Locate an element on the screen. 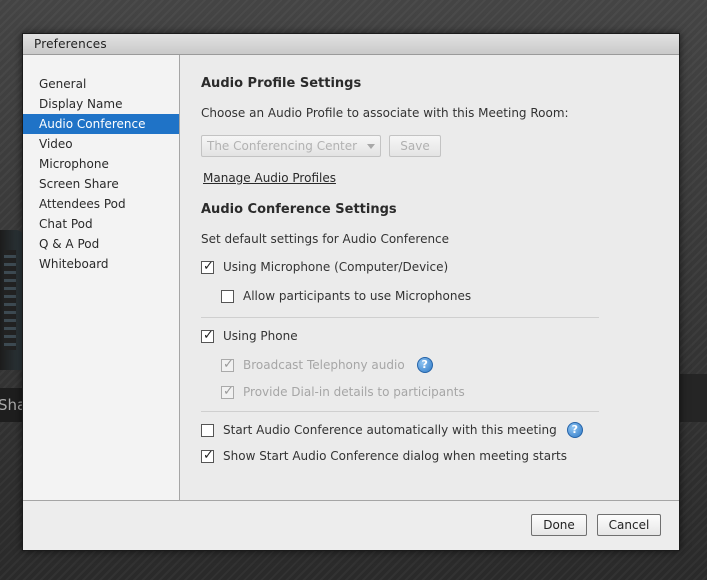 The height and width of the screenshot is (580, 707). allow-participants-mic-checkbox is located at coordinates (227, 296).